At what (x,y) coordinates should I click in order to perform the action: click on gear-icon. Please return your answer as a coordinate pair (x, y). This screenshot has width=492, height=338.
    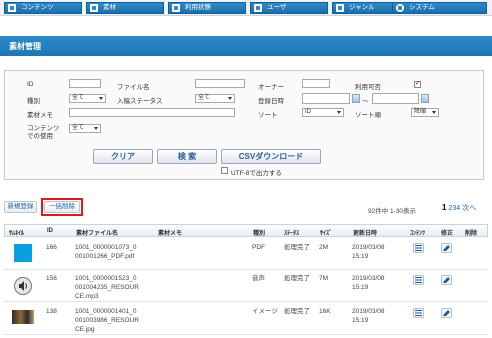
    Looking at the image, I should click on (400, 8).